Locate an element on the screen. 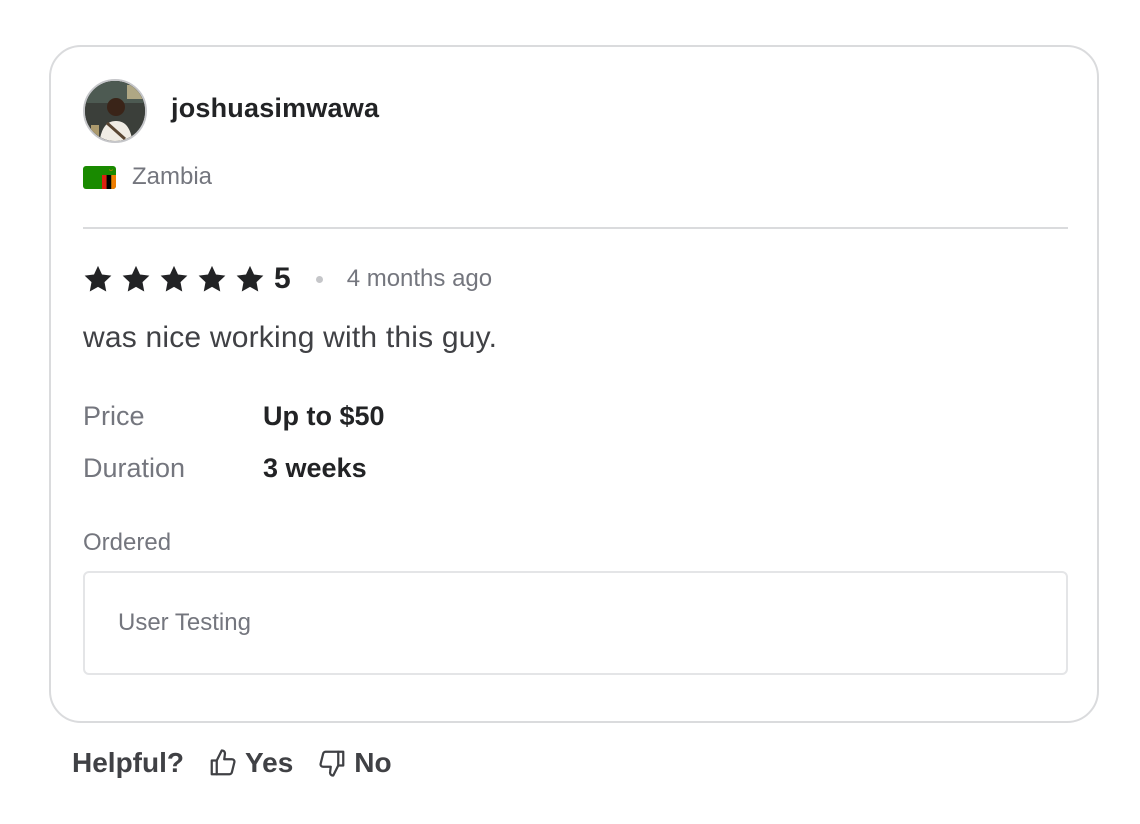 The height and width of the screenshot is (824, 1140). detail-label: Price is located at coordinates (114, 416).